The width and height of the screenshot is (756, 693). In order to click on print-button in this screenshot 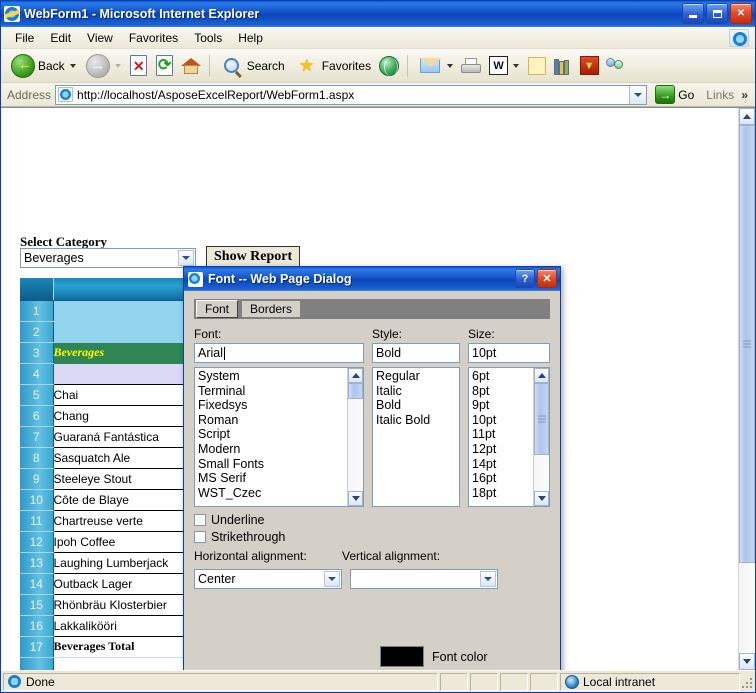, I will do `click(471, 66)`.